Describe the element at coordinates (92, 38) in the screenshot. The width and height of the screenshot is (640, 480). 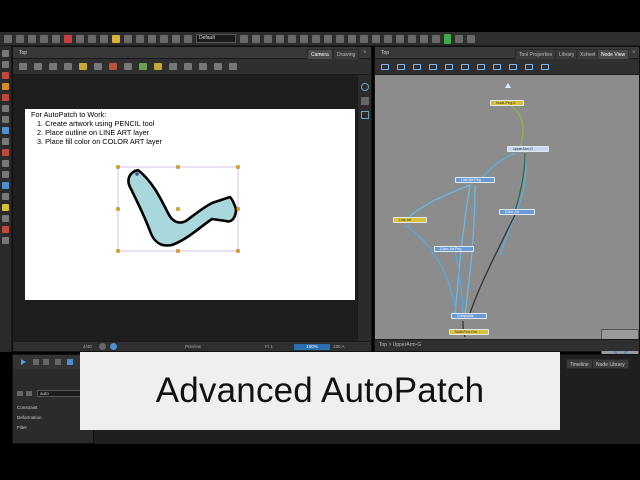
I see `copy-icon` at that location.